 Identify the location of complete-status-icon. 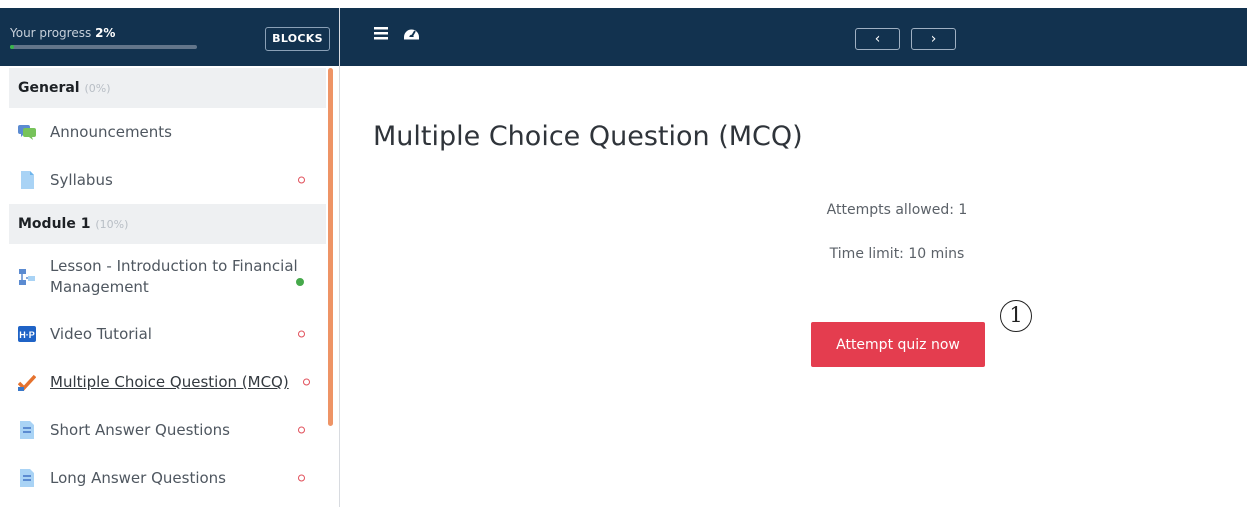
(300, 282).